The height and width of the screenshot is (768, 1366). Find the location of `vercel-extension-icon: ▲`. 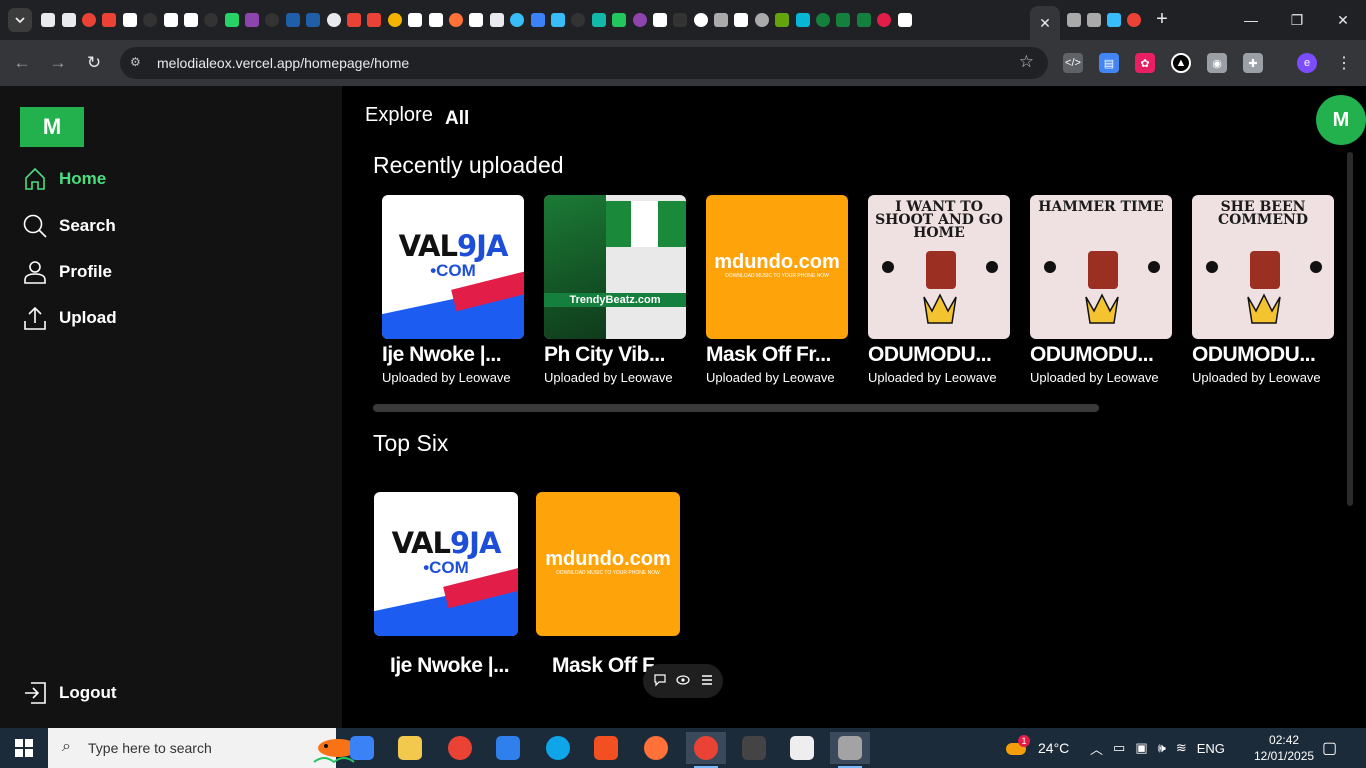

vercel-extension-icon: ▲ is located at coordinates (1181, 63).